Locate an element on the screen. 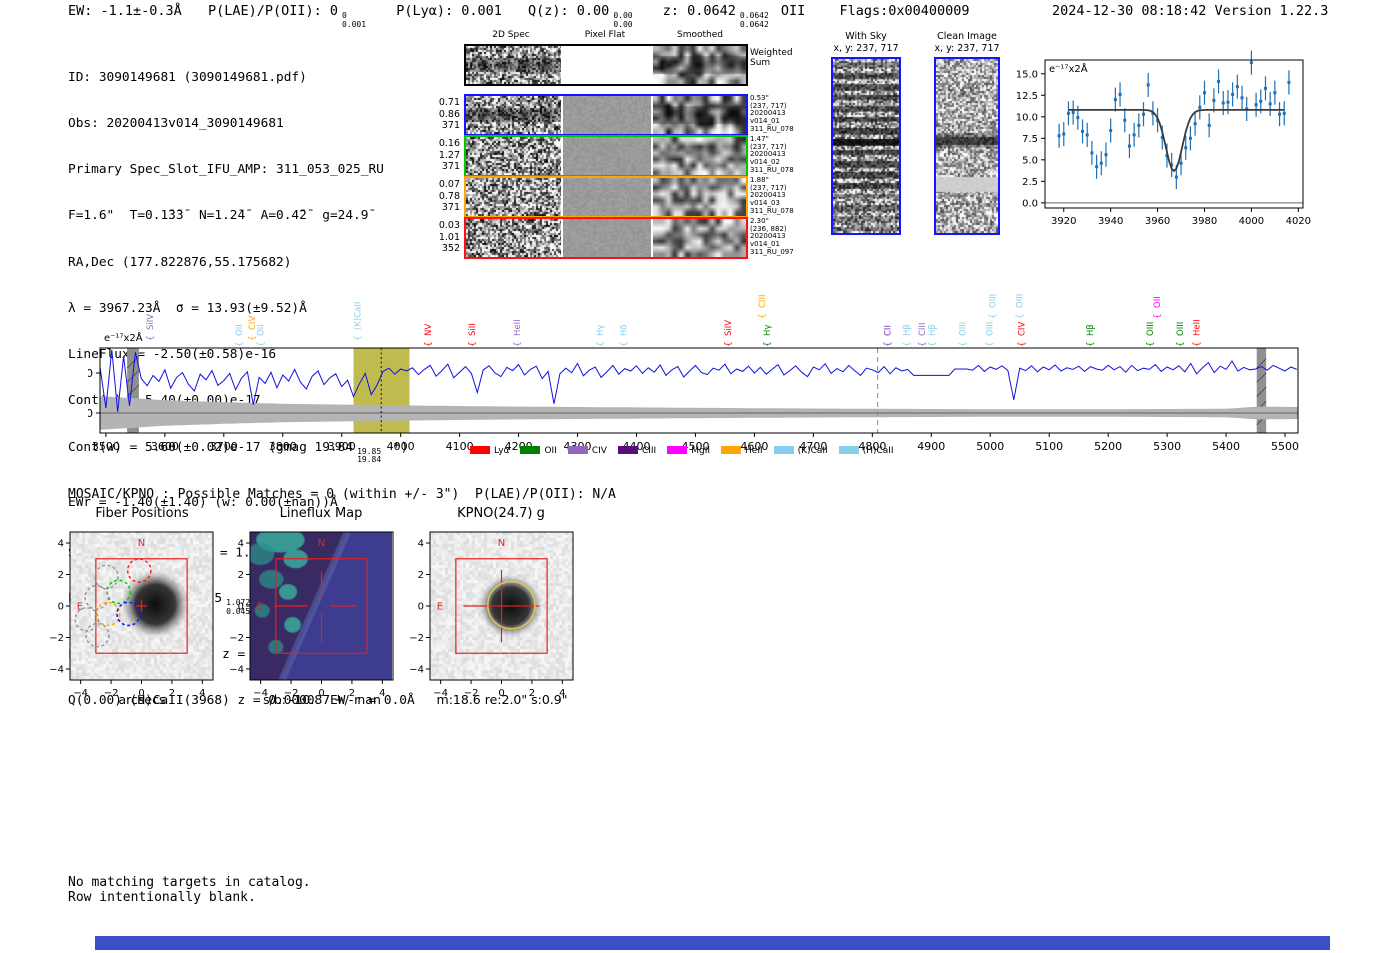 This screenshot has height=953, width=1400. fiber2-smoothed-image is located at coordinates (699, 156).